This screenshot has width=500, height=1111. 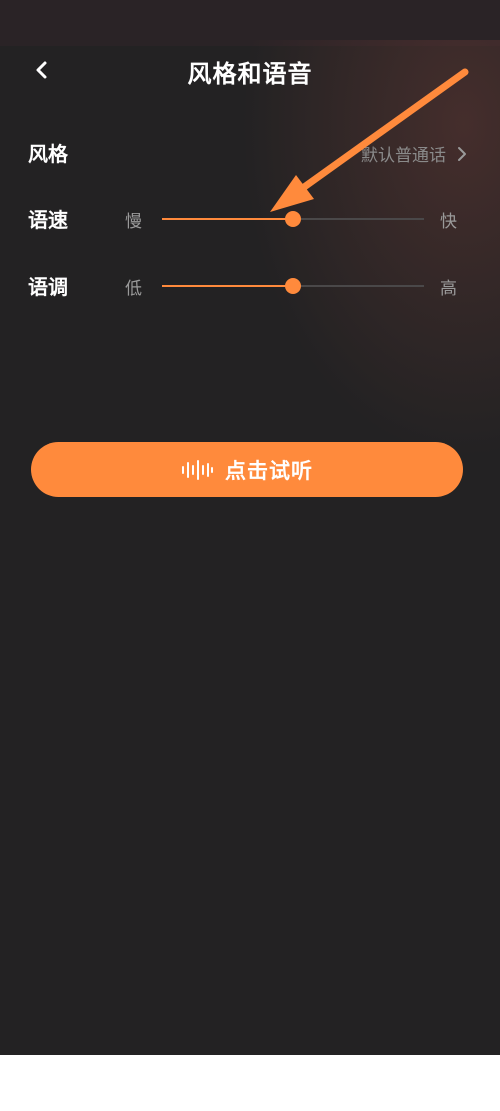 I want to click on speed-min-label: 慢, so click(x=133, y=222).